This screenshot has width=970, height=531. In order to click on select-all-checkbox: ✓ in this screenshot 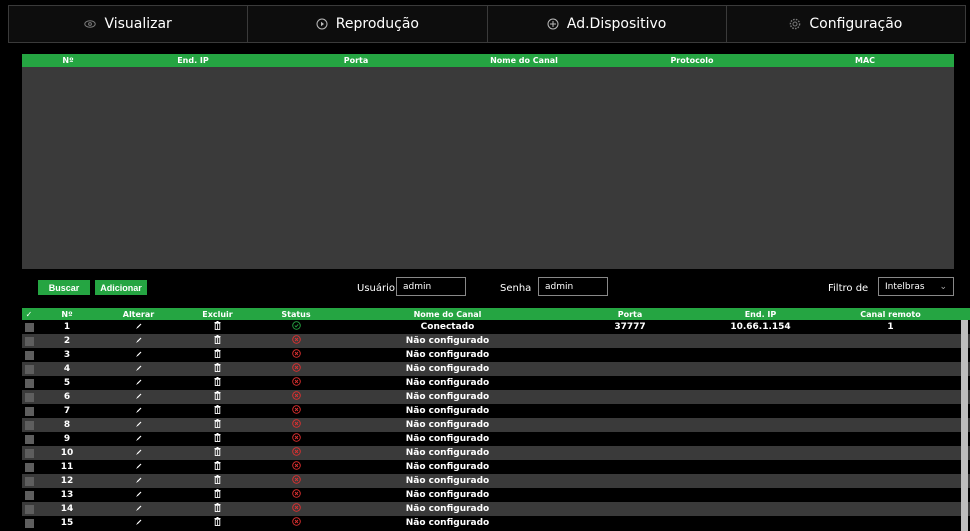, I will do `click(29, 314)`.